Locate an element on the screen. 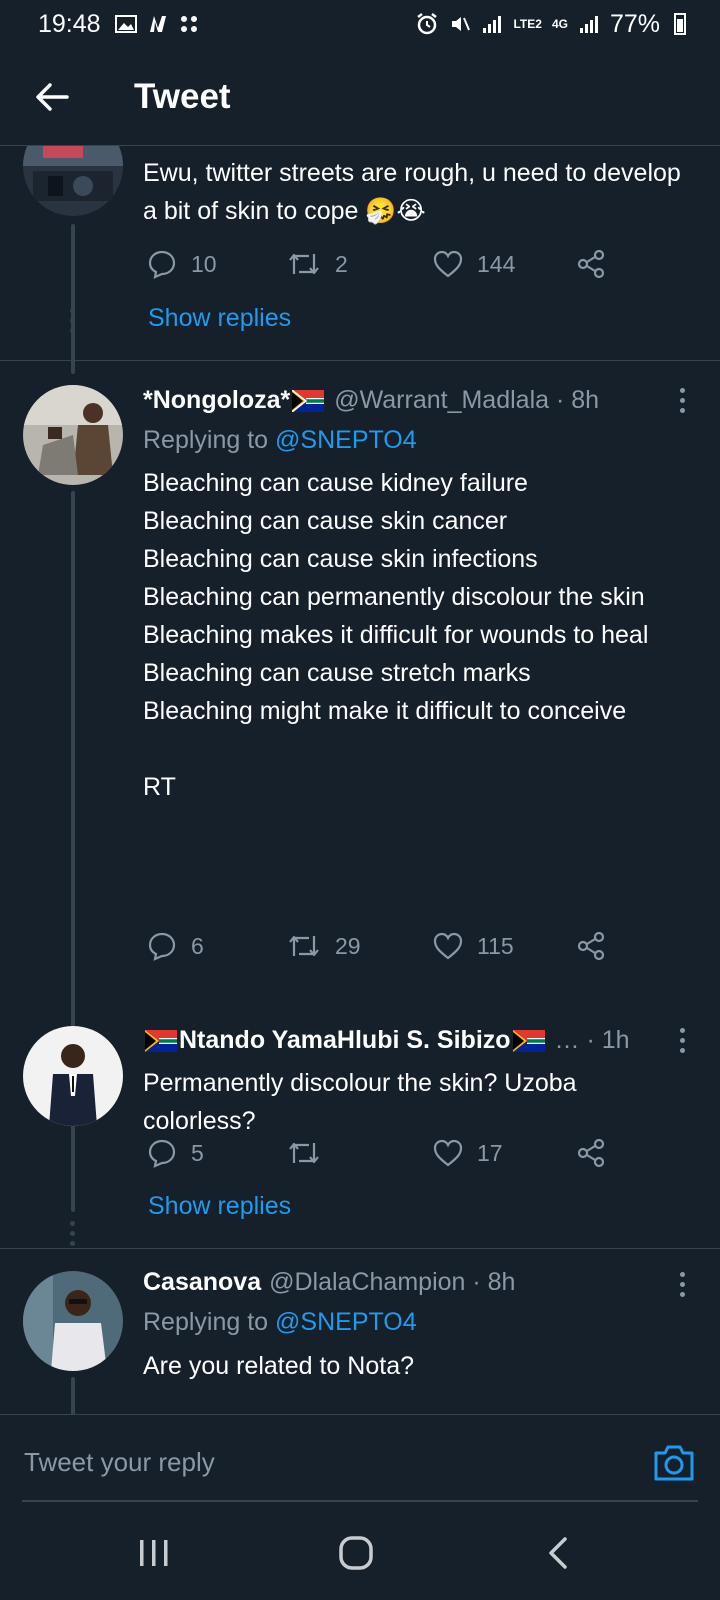 Image resolution: width=720 pixels, height=1600 pixels. camera-button is located at coordinates (674, 1463).